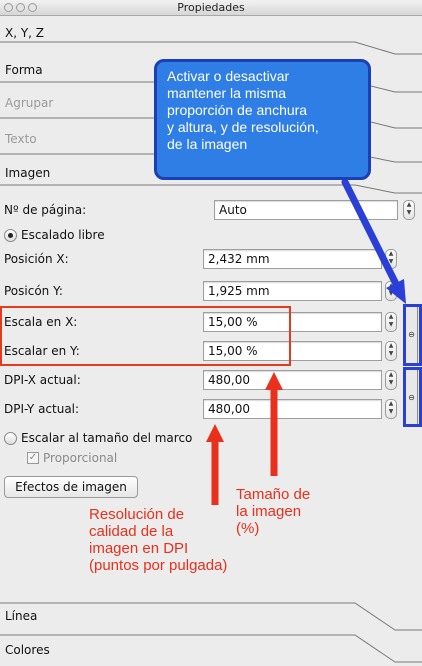 This screenshot has width=422, height=666. What do you see at coordinates (243, 127) in the screenshot?
I see `callout-line: y altura, y de resolución,` at bounding box center [243, 127].